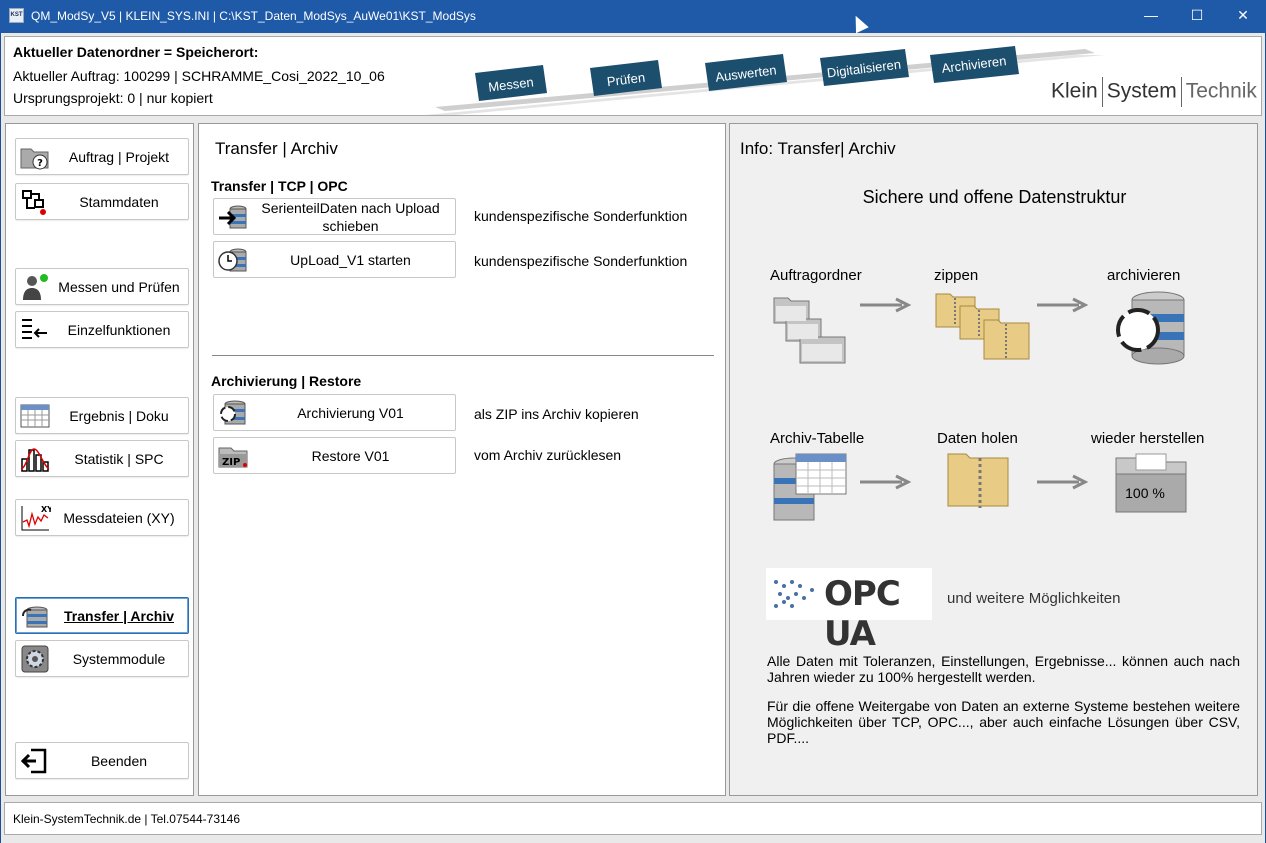 This screenshot has width=1266, height=843. Describe the element at coordinates (1148, 438) in the screenshot. I see `label-wieder-herstellen: wieder herstellen` at that location.